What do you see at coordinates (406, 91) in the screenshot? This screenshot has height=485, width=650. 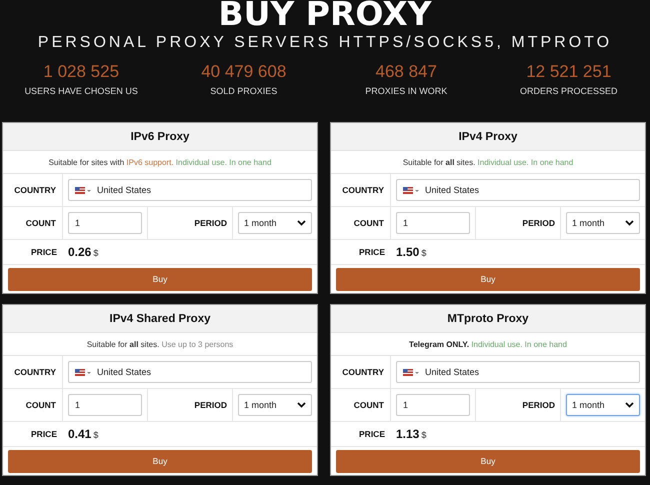 I see `stat-label: PROXIES IN WORK` at bounding box center [406, 91].